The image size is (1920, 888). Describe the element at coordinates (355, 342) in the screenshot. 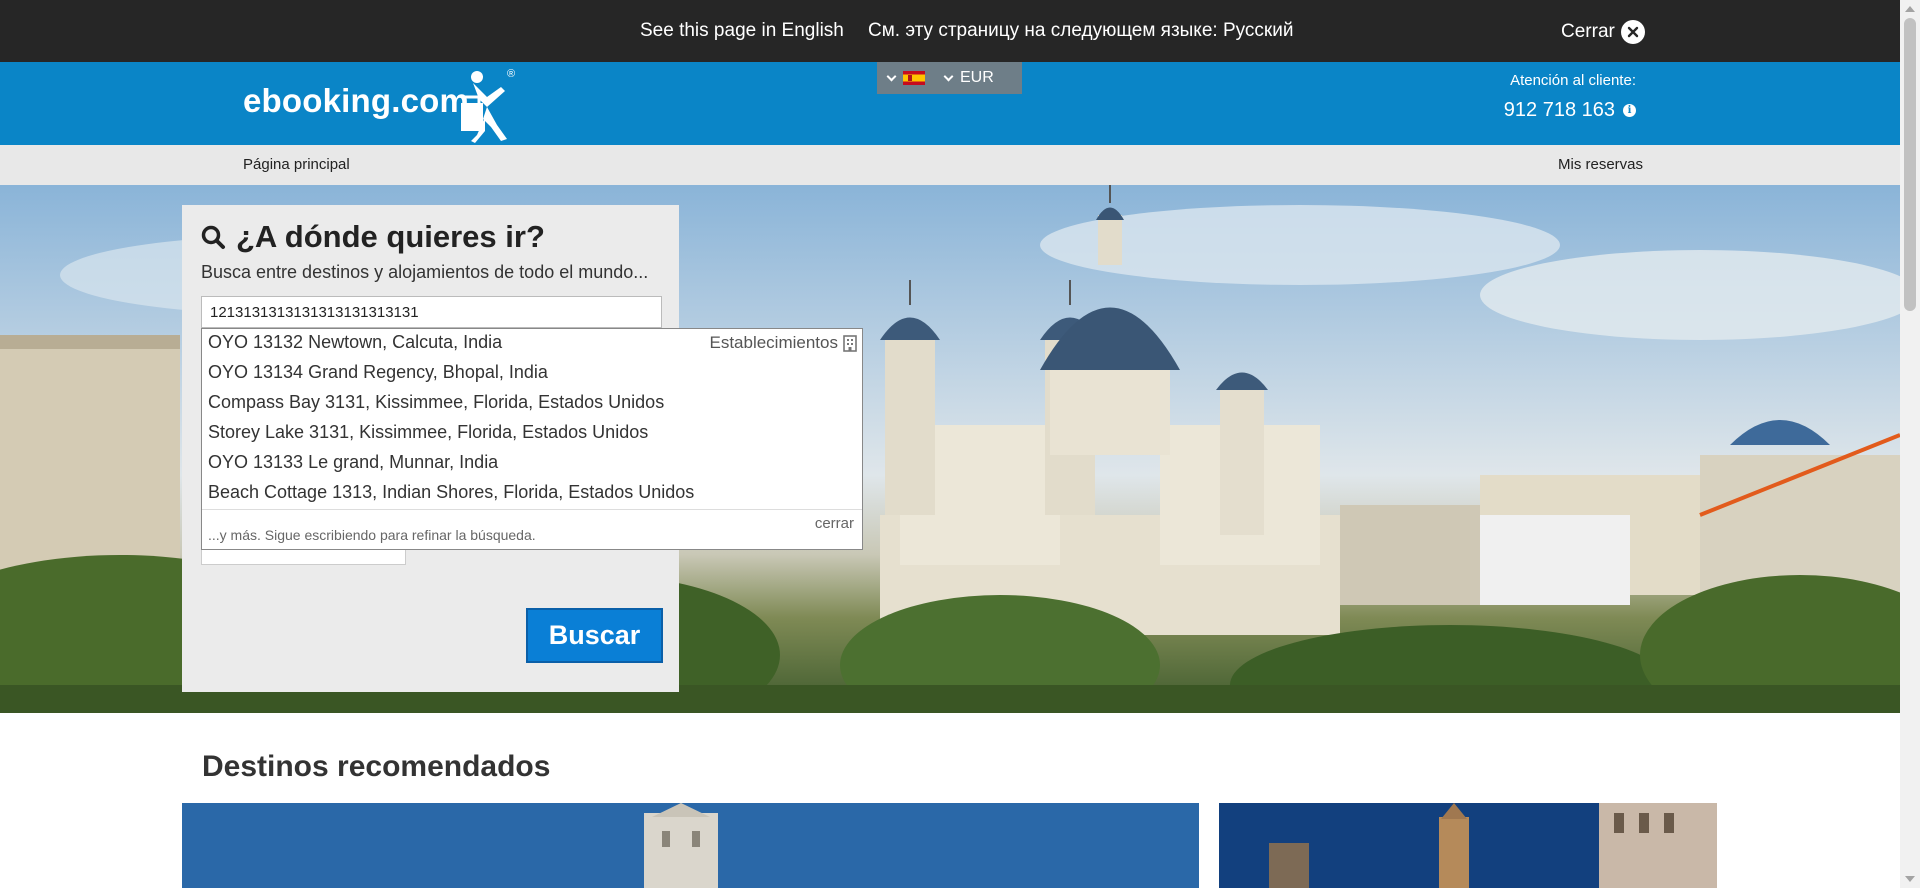

I see `autocomplete-item: OYO 13132 Newtown, Calcuta, India` at that location.